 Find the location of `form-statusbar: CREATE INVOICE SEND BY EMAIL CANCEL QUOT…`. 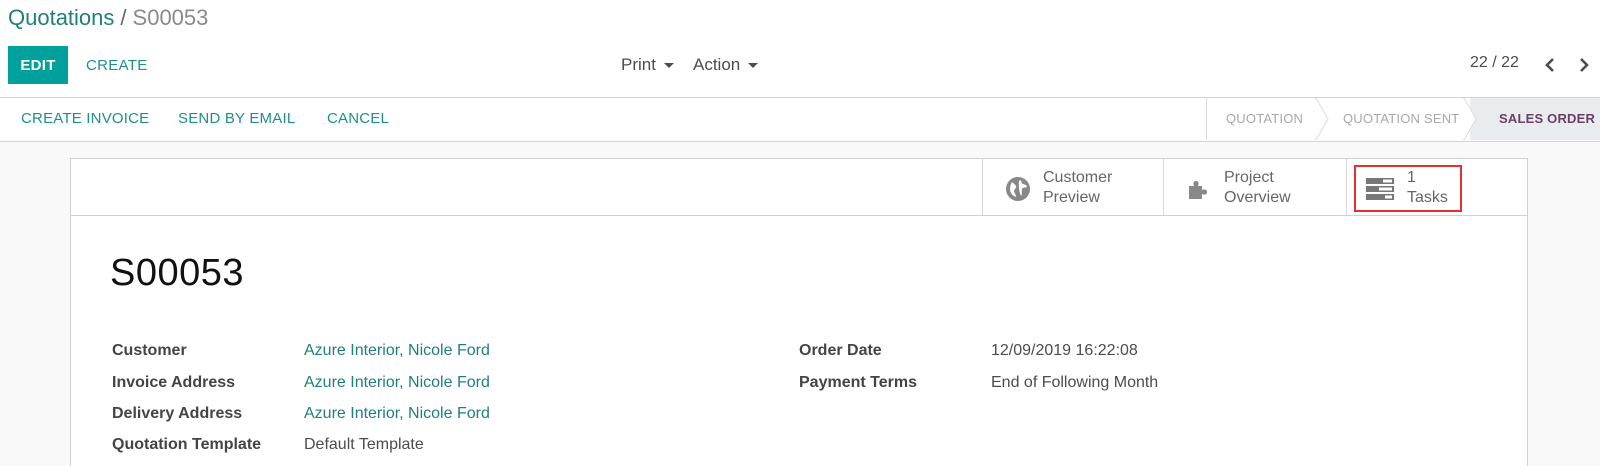

form-statusbar: CREATE INVOICE SEND BY EMAIL CANCEL QUOT… is located at coordinates (800, 120).